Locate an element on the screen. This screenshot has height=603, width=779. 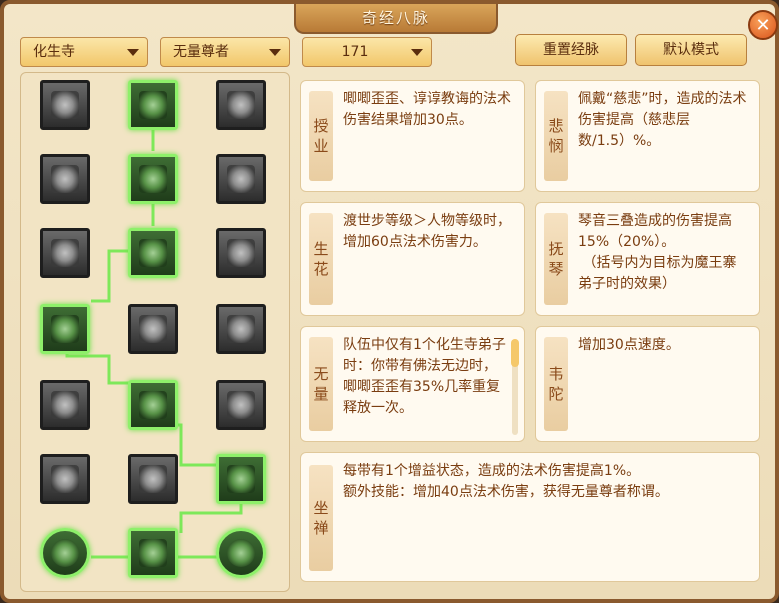
node-7-3-icon is located at coordinates (241, 553).